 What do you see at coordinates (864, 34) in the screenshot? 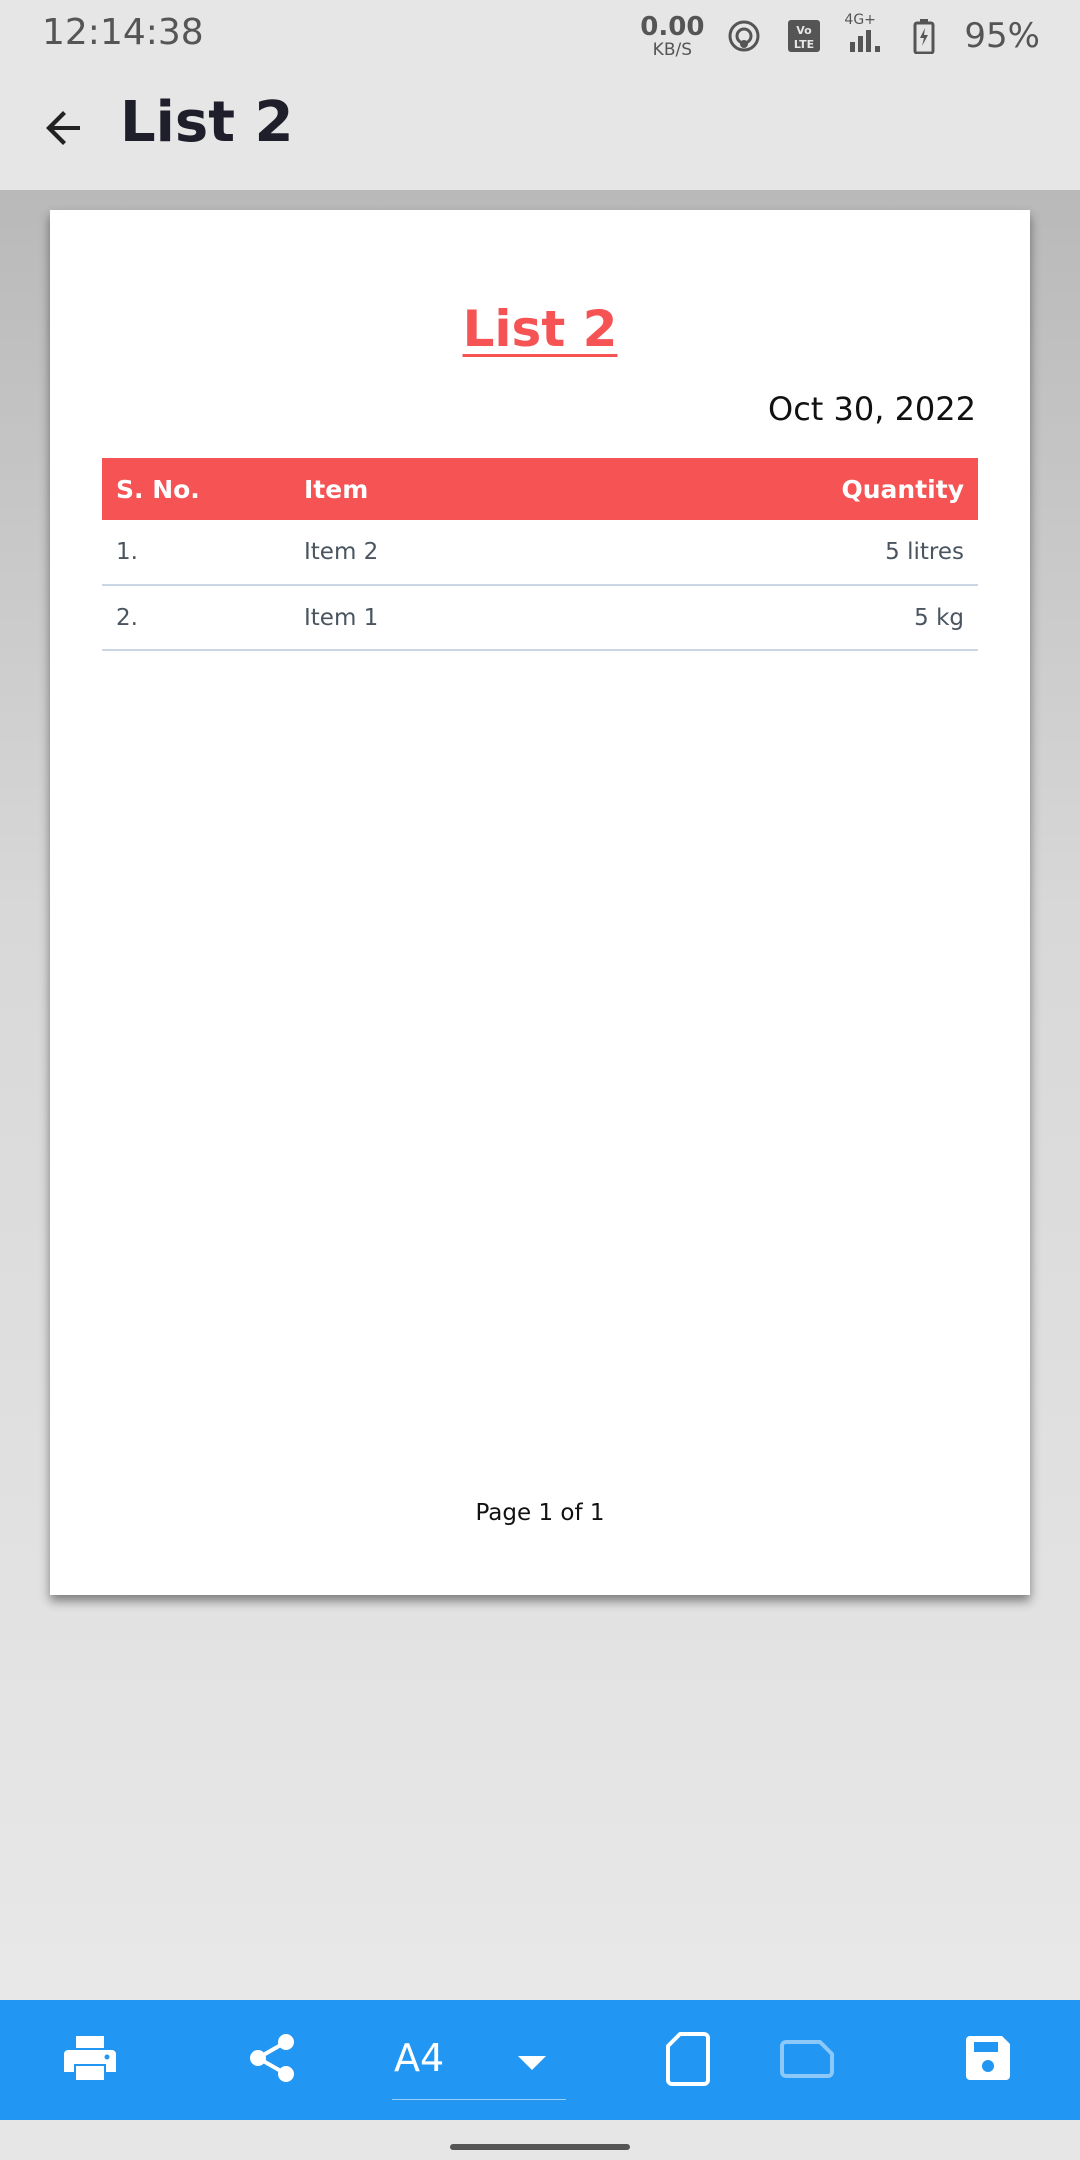
I see `signal-icon: 4G+` at bounding box center [864, 34].